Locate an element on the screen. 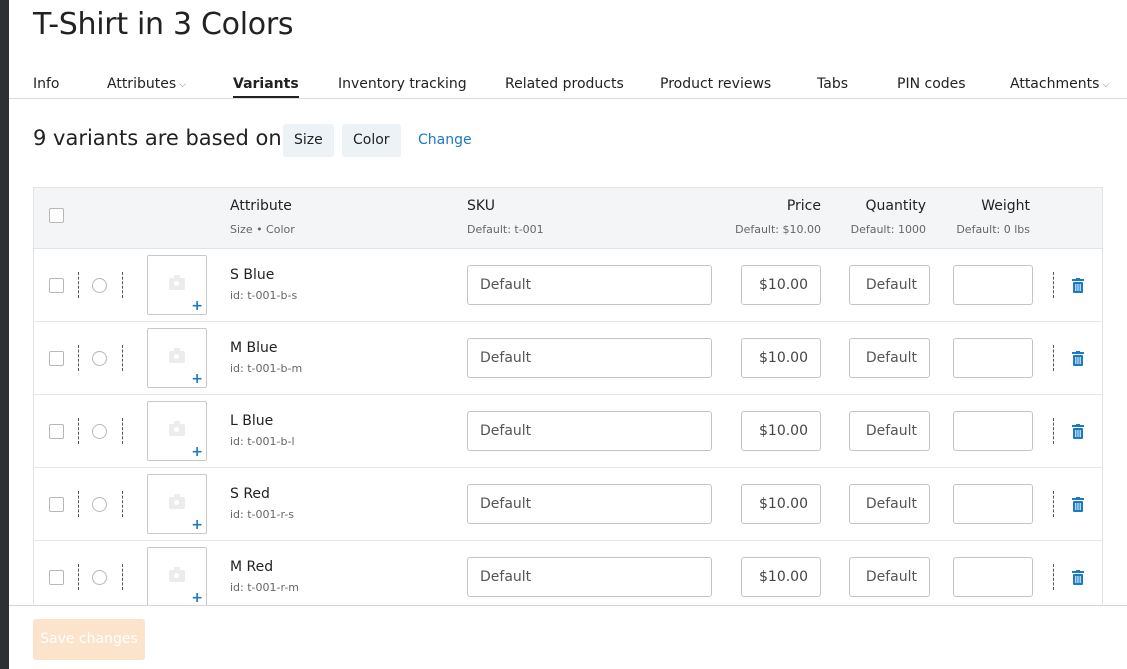 The image size is (1127, 669). column-subheader-attribute: Size • Color is located at coordinates (262, 229).